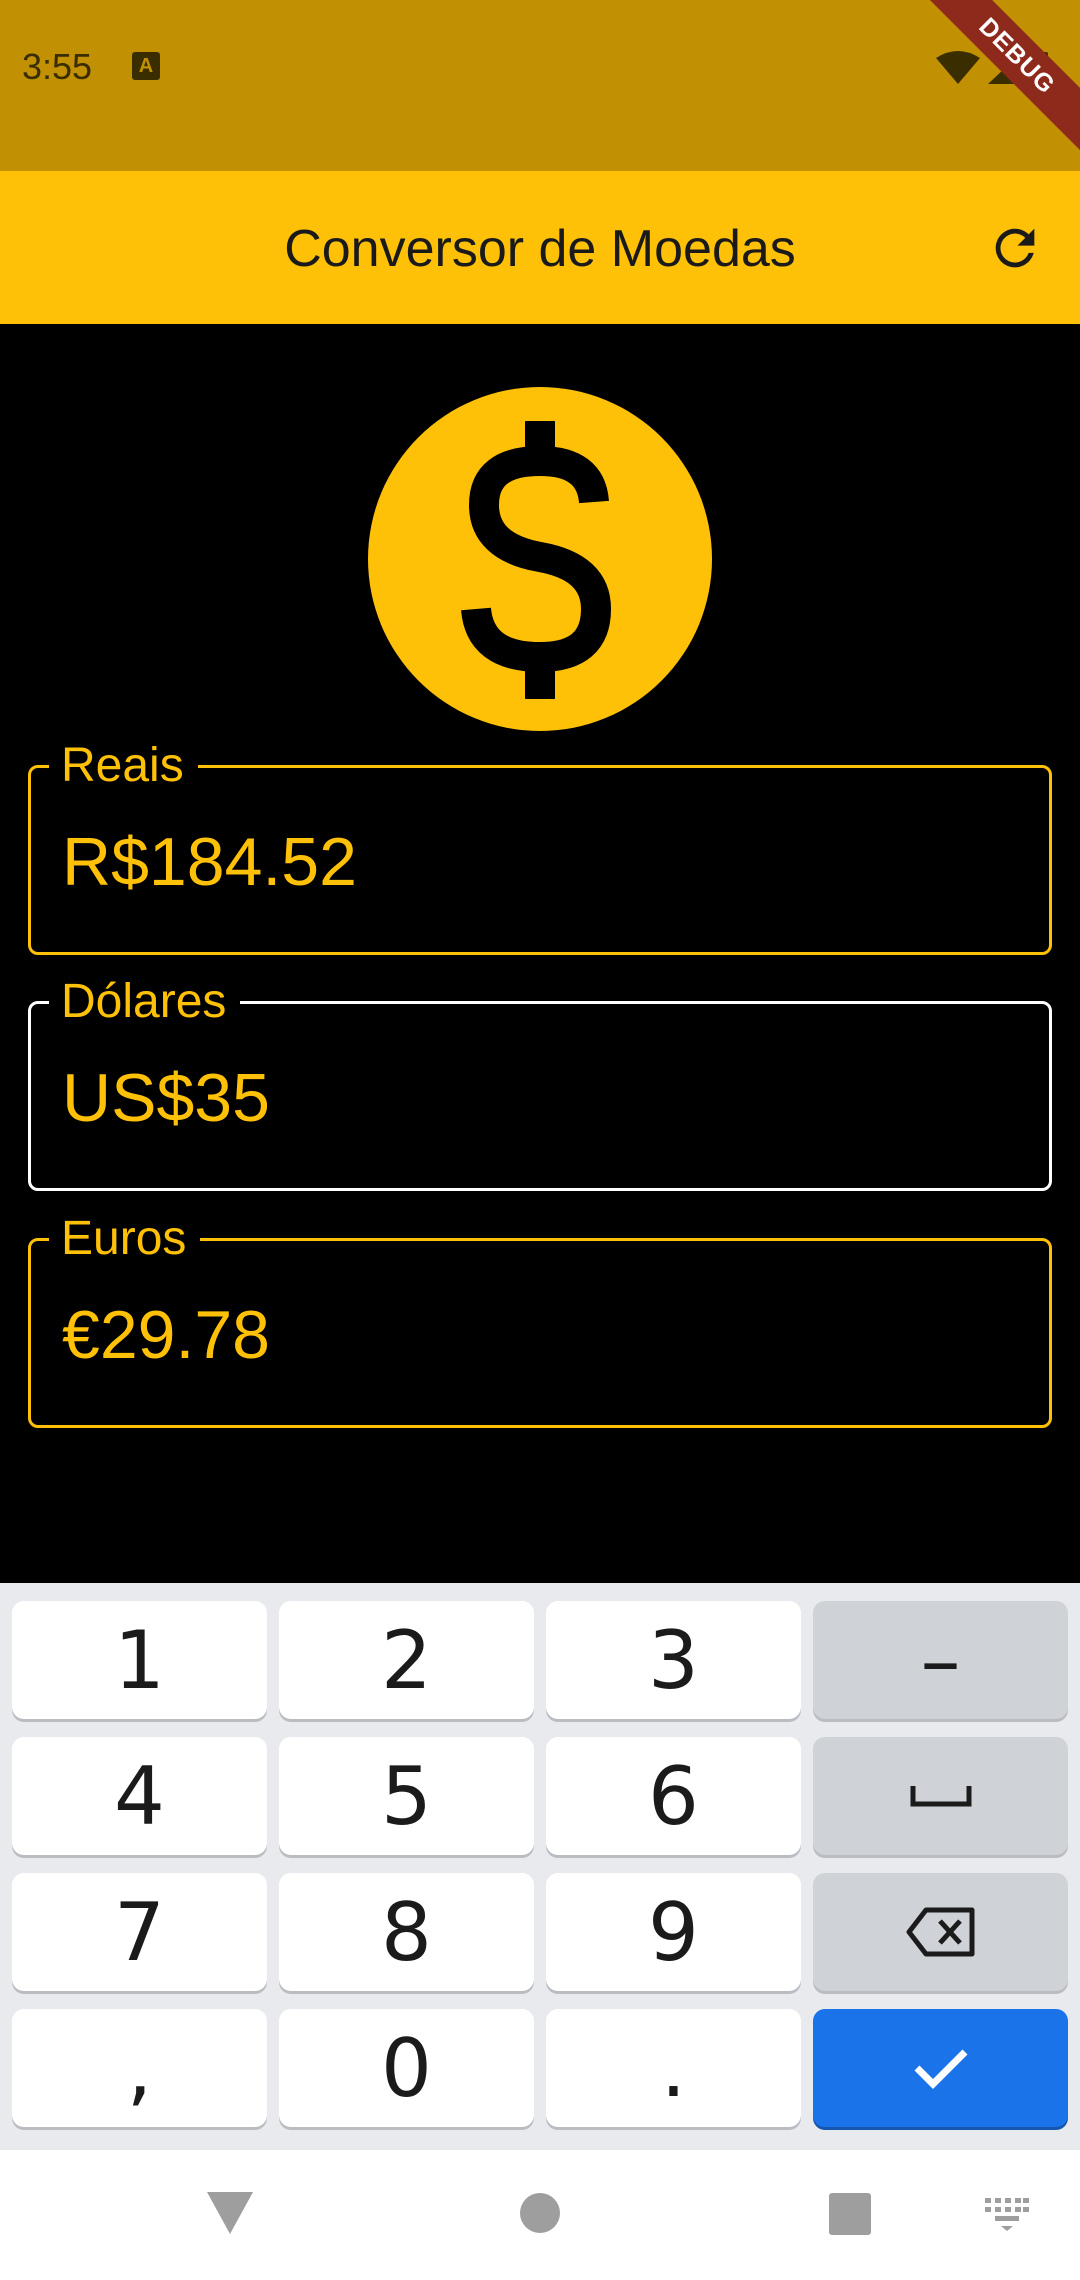 The width and height of the screenshot is (1080, 2280). What do you see at coordinates (540, 1319) in the screenshot?
I see `euros-field: Euros €29.78` at bounding box center [540, 1319].